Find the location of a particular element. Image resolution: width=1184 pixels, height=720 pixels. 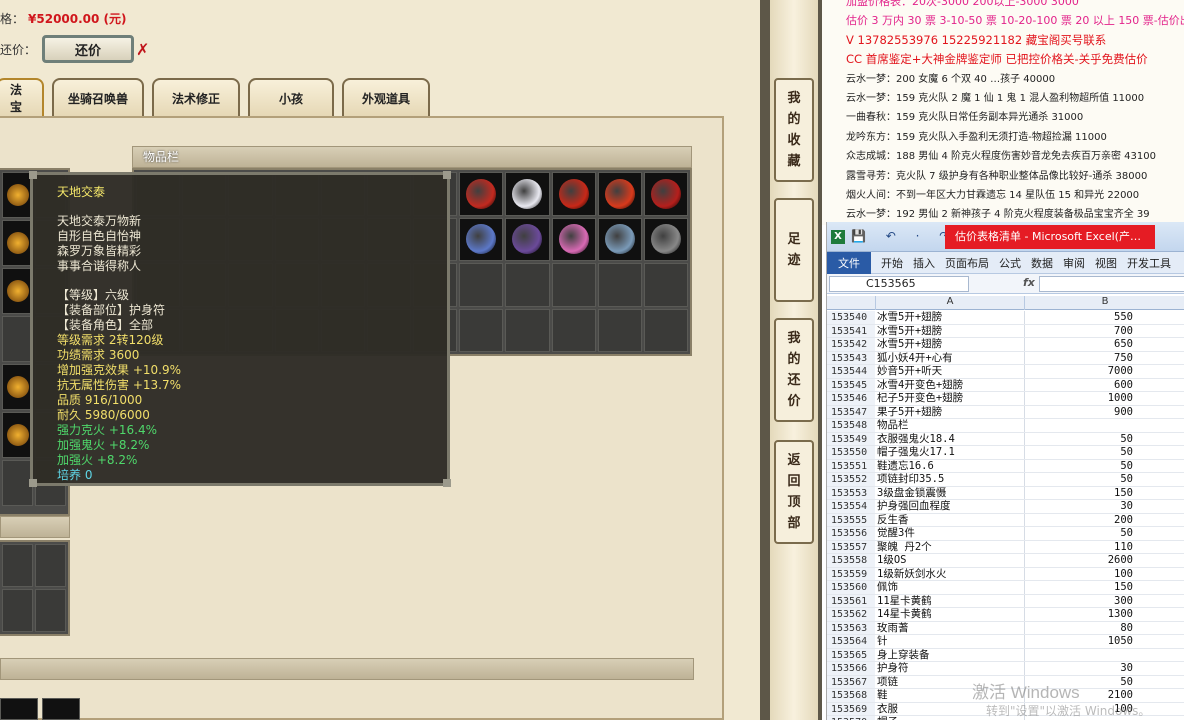

table-row: 153540 冰雪5开+翅膀 550 is located at coordinates (1005, 318).